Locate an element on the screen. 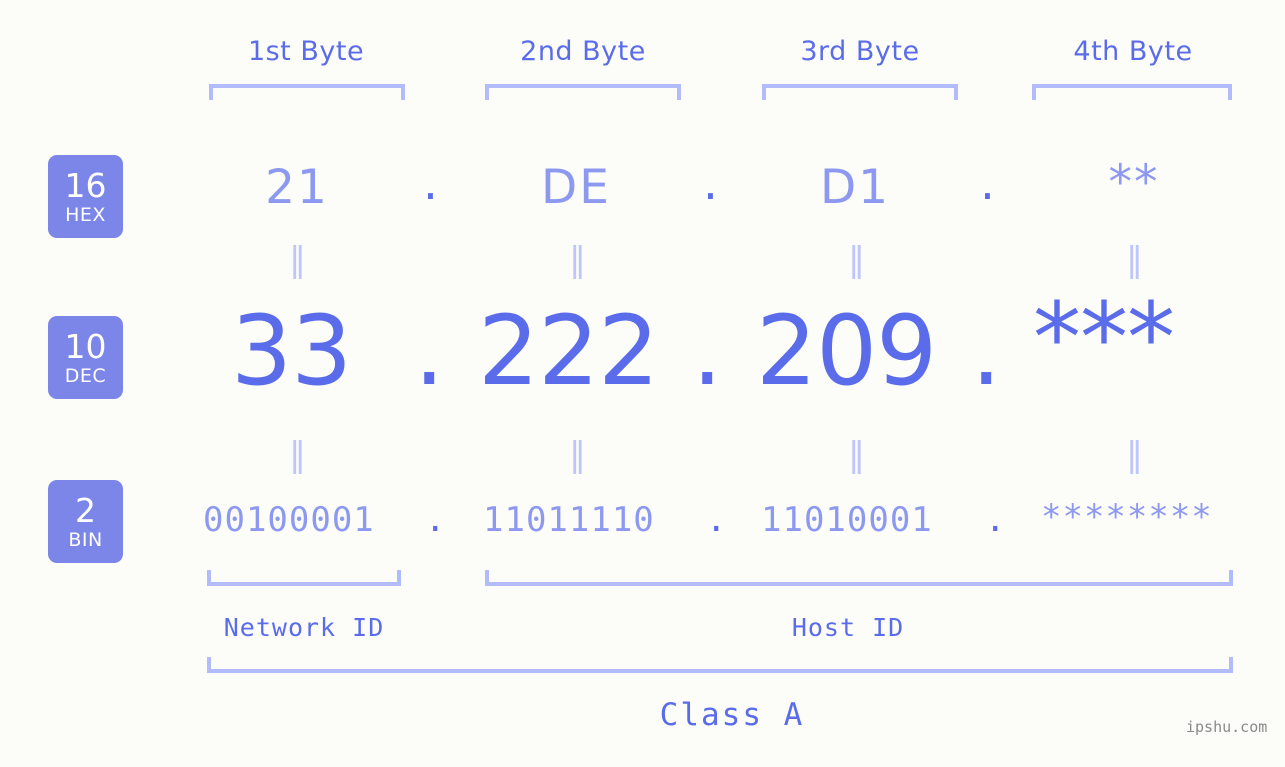 The height and width of the screenshot is (767, 1285). bin-byte-2: 11011110 is located at coordinates (569, 520).